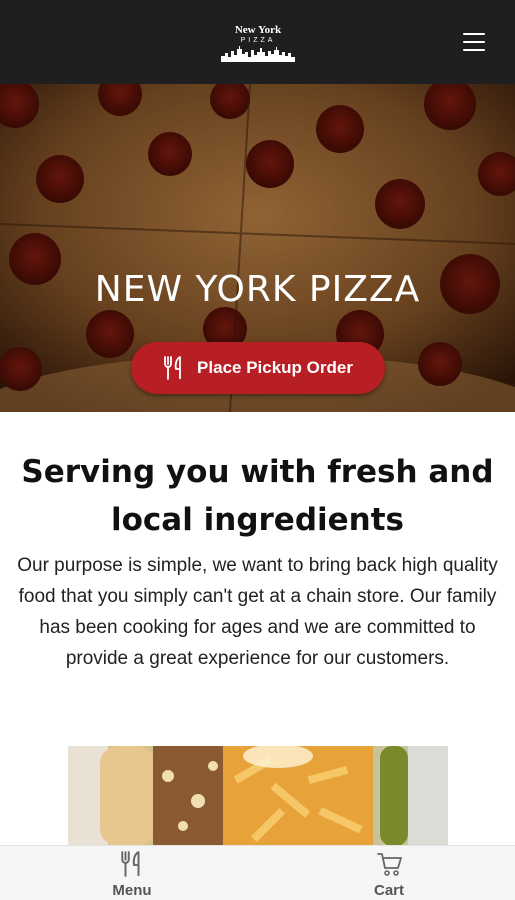  What do you see at coordinates (258, 30) in the screenshot?
I see `logo-text-primary: New York` at bounding box center [258, 30].